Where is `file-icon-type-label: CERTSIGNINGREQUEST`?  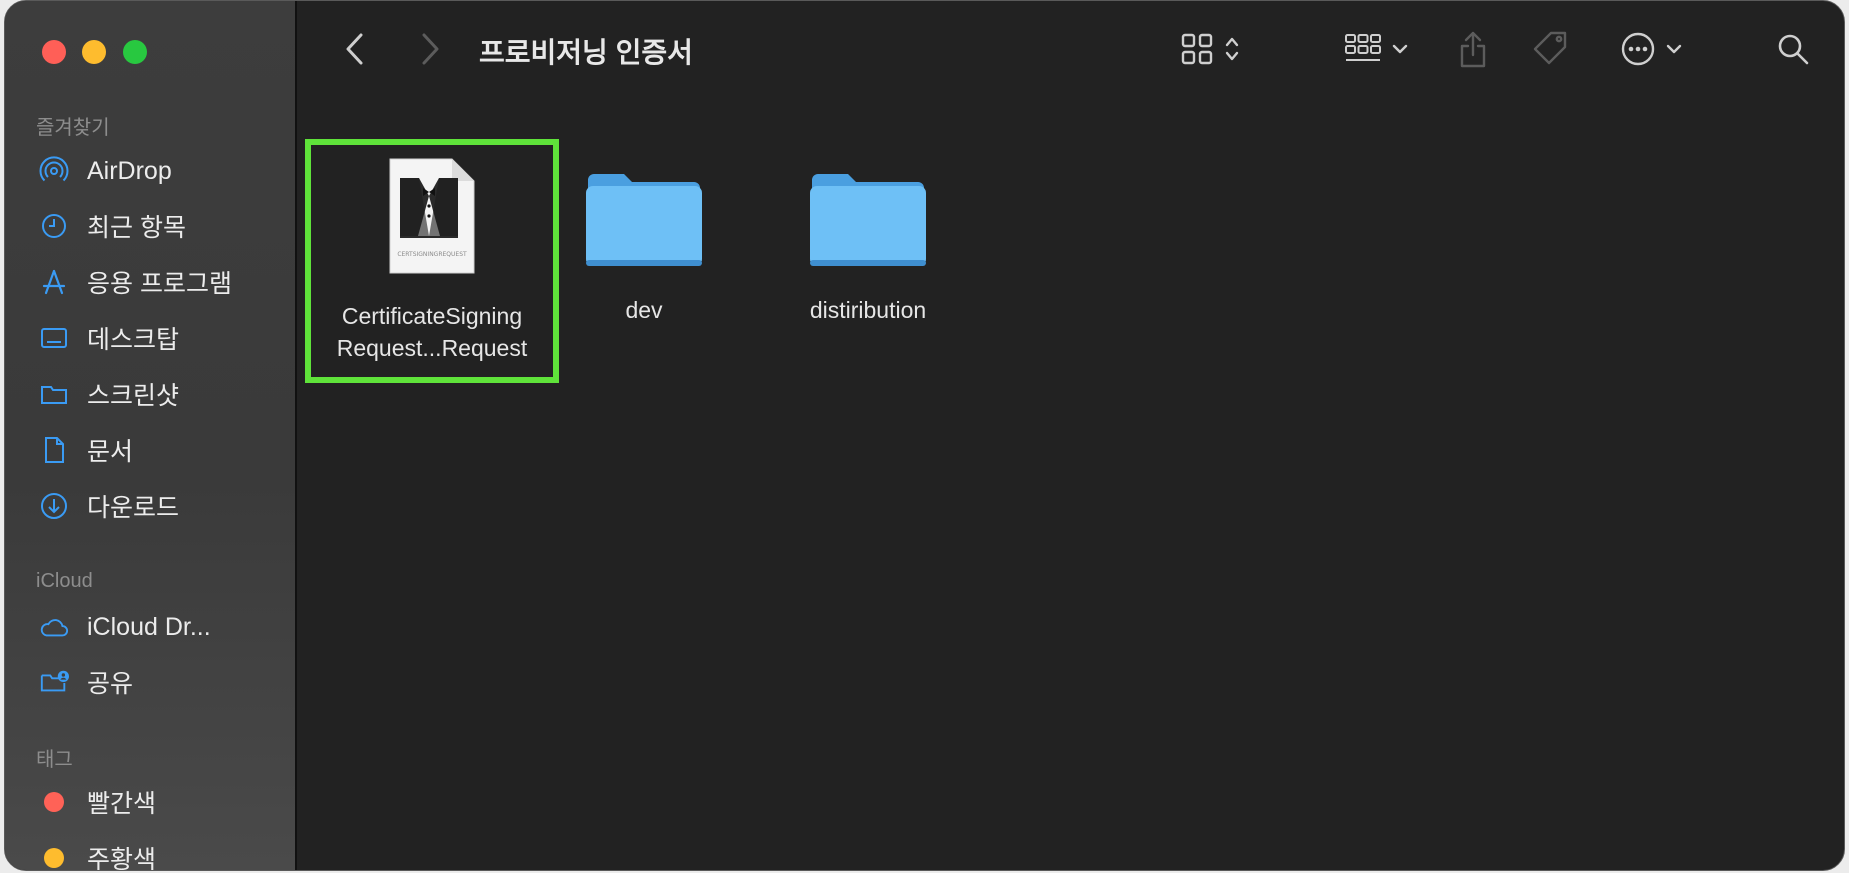 file-icon-type-label: CERTSIGNINGREQUEST is located at coordinates (432, 254).